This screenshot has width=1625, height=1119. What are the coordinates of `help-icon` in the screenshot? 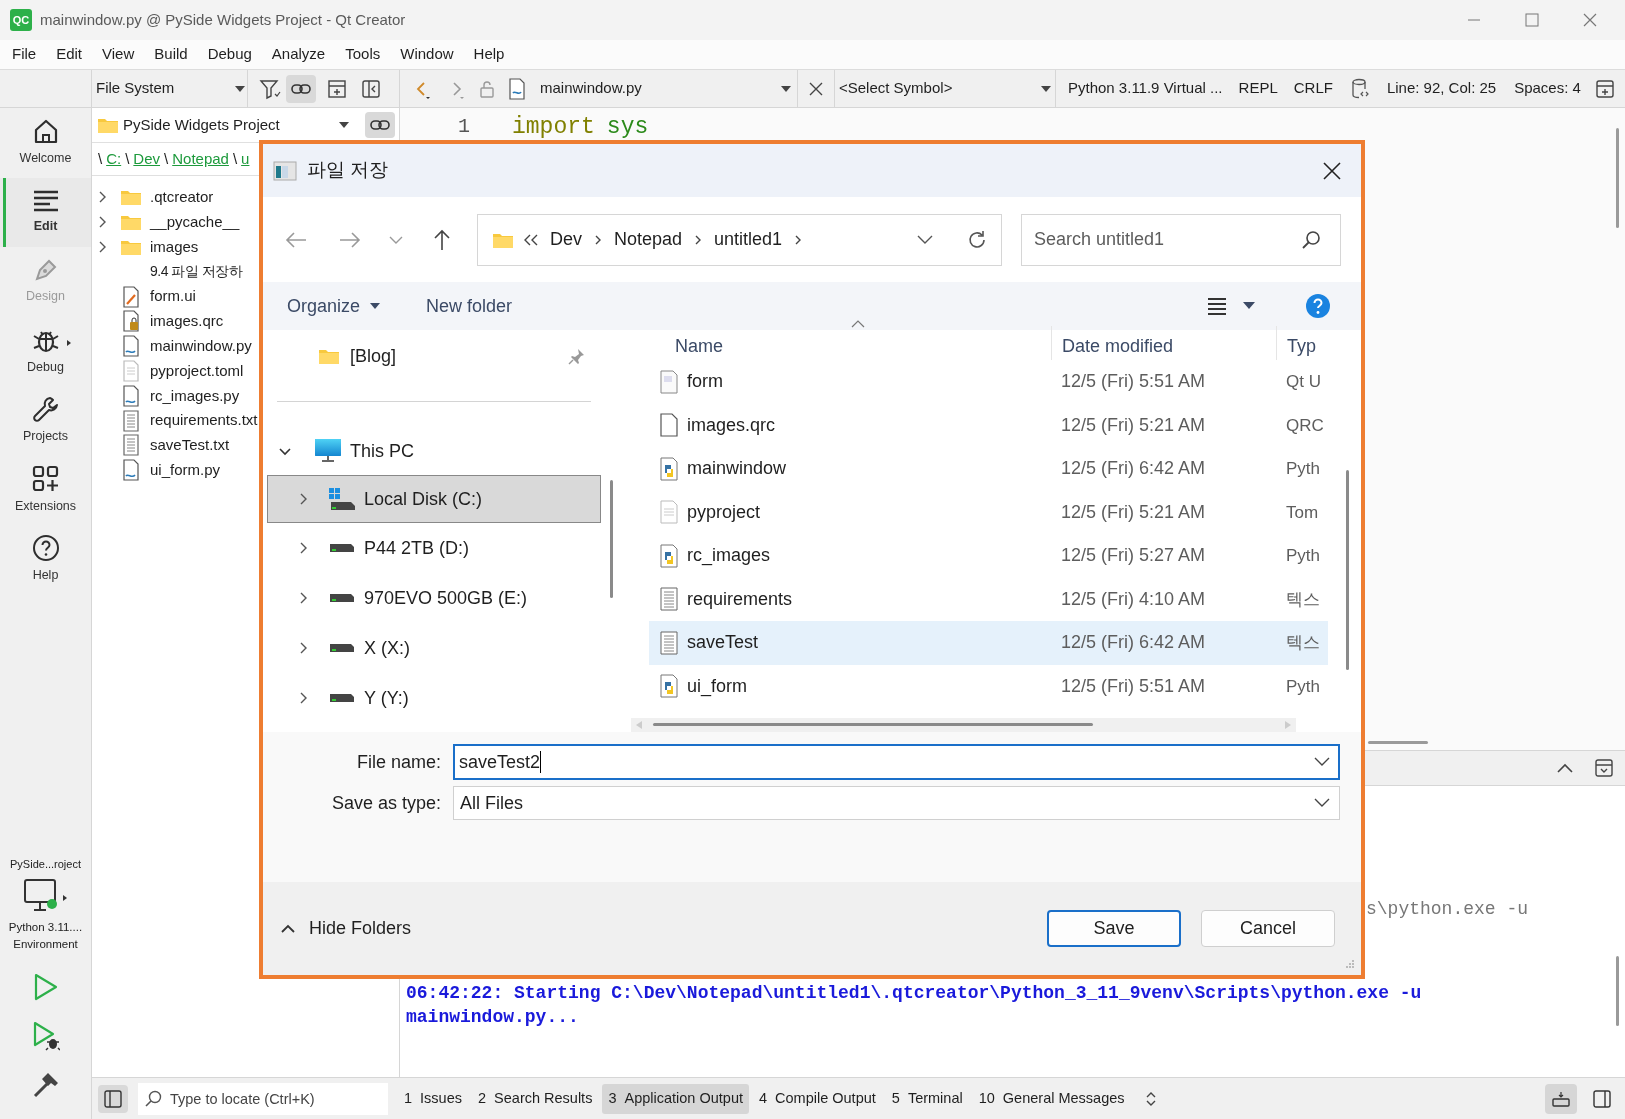 It's located at (1318, 306).